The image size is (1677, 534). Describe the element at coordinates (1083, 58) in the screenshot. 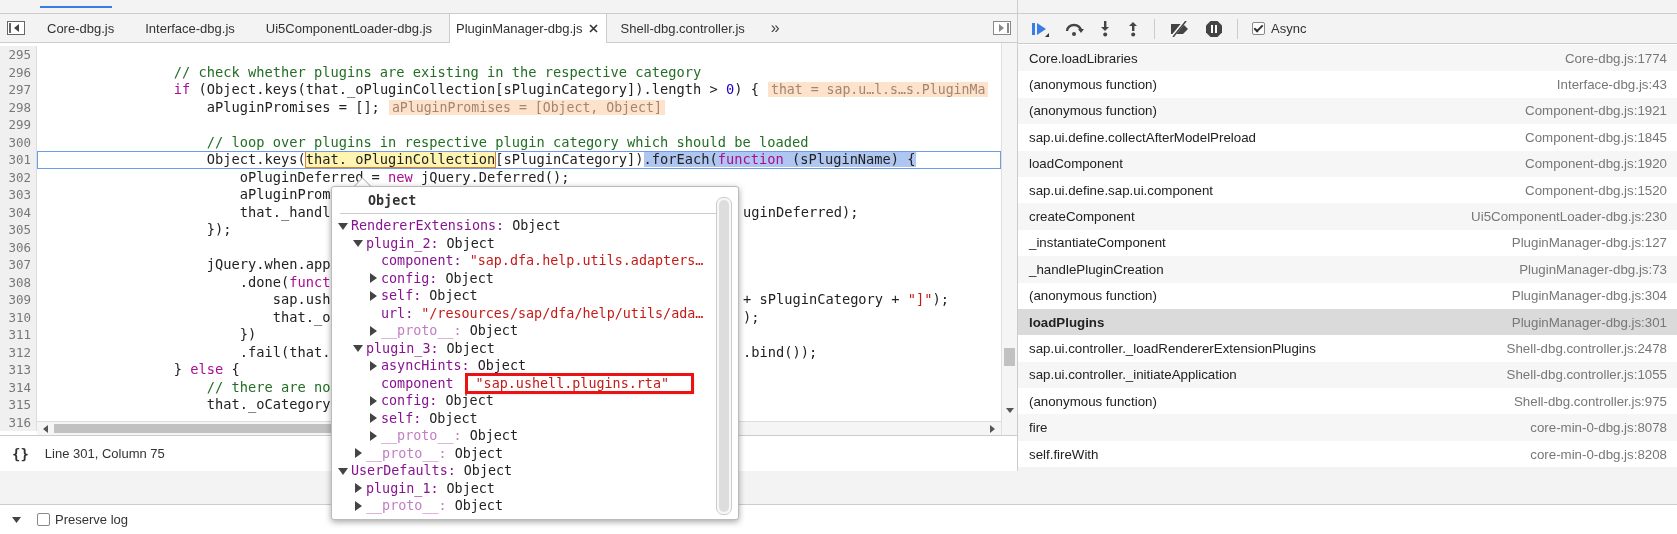

I see `function-name: Core.loadLibraries` at that location.